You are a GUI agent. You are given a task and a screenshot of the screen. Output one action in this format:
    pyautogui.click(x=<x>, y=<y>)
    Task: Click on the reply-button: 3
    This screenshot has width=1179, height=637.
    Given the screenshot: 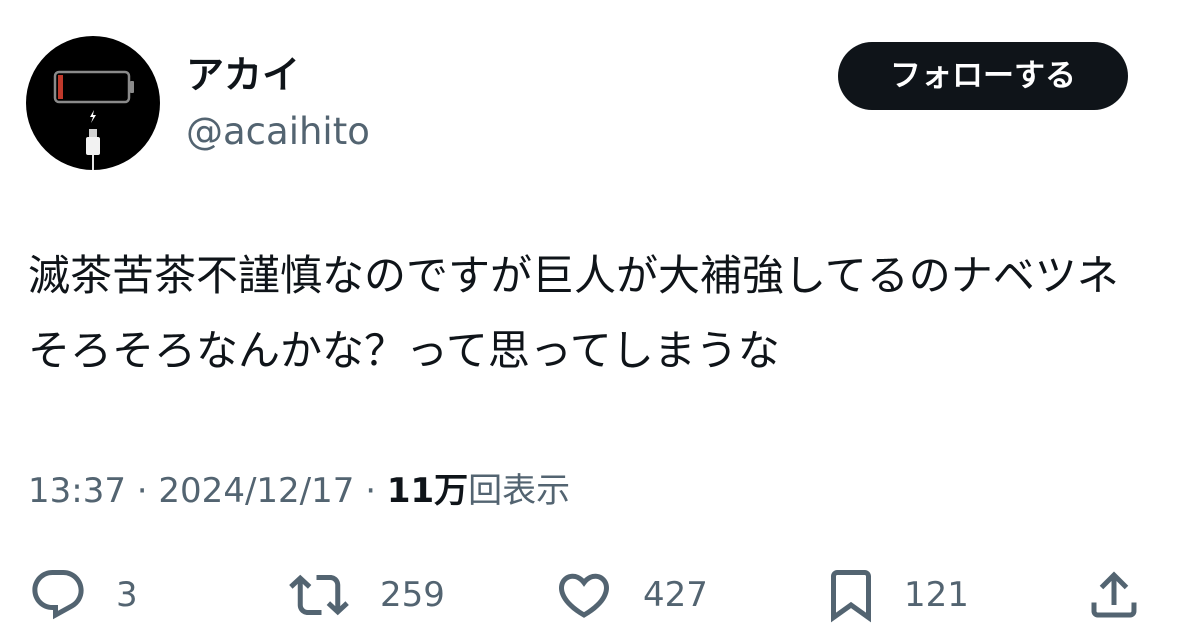 What is the action you would take?
    pyautogui.click(x=83, y=595)
    